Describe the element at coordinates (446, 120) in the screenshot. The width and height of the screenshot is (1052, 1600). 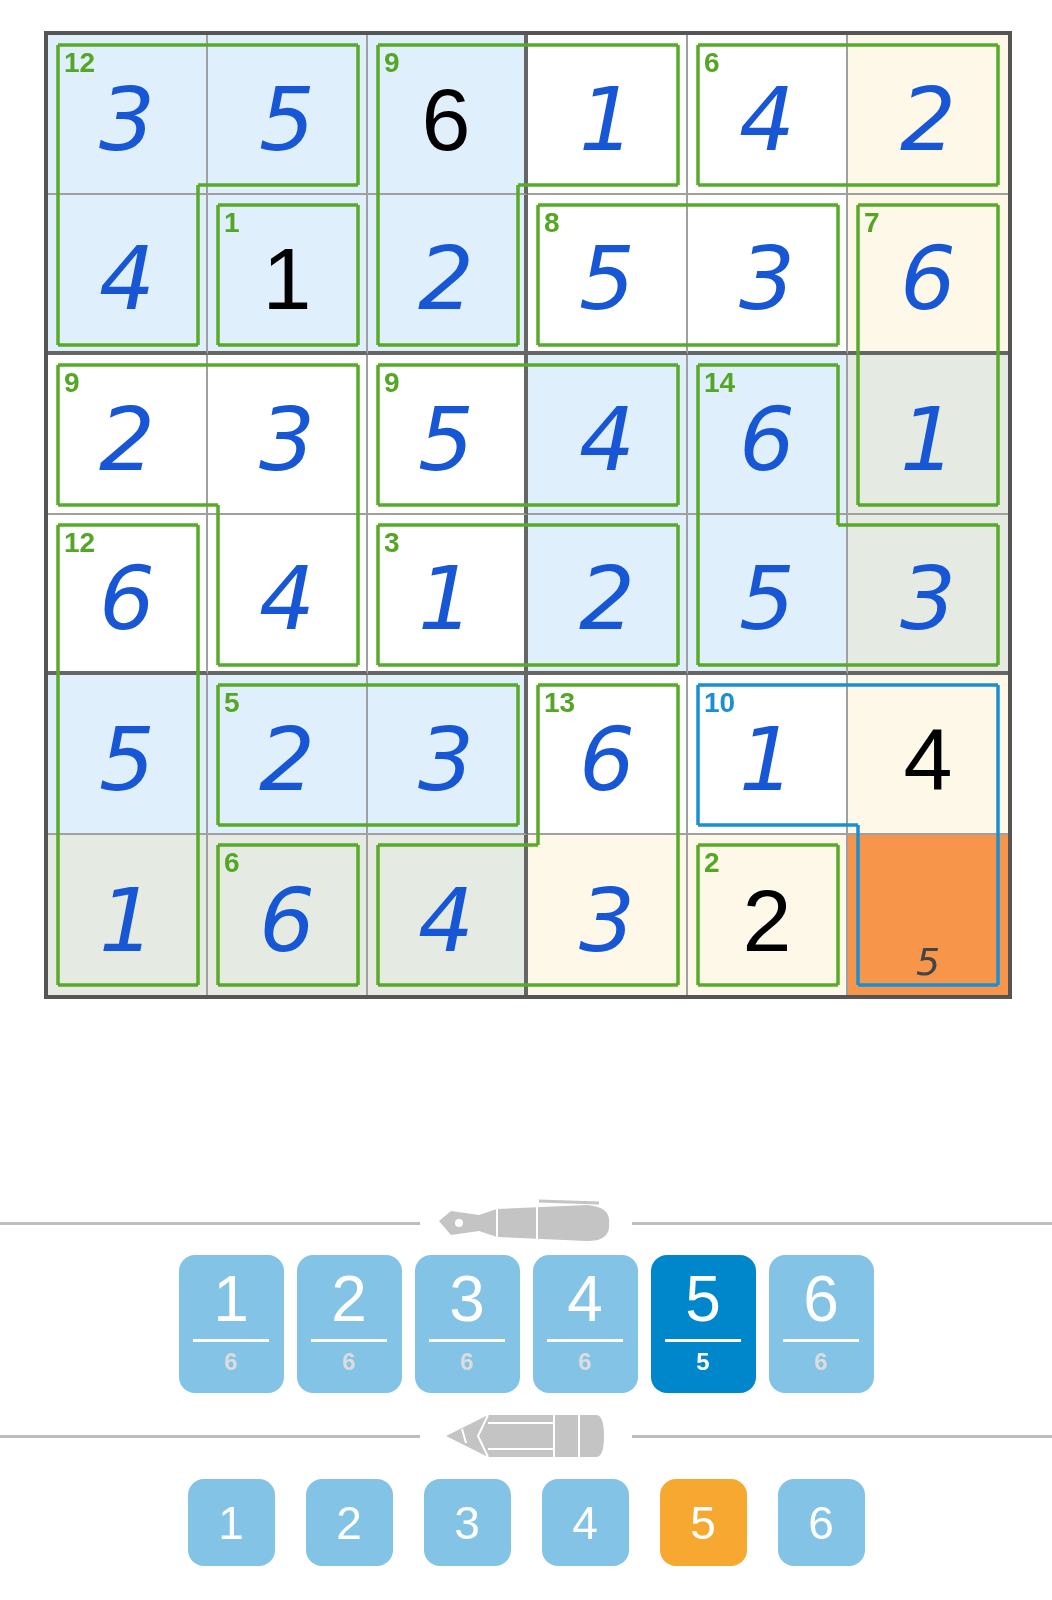
I see `given-digit: 6` at that location.